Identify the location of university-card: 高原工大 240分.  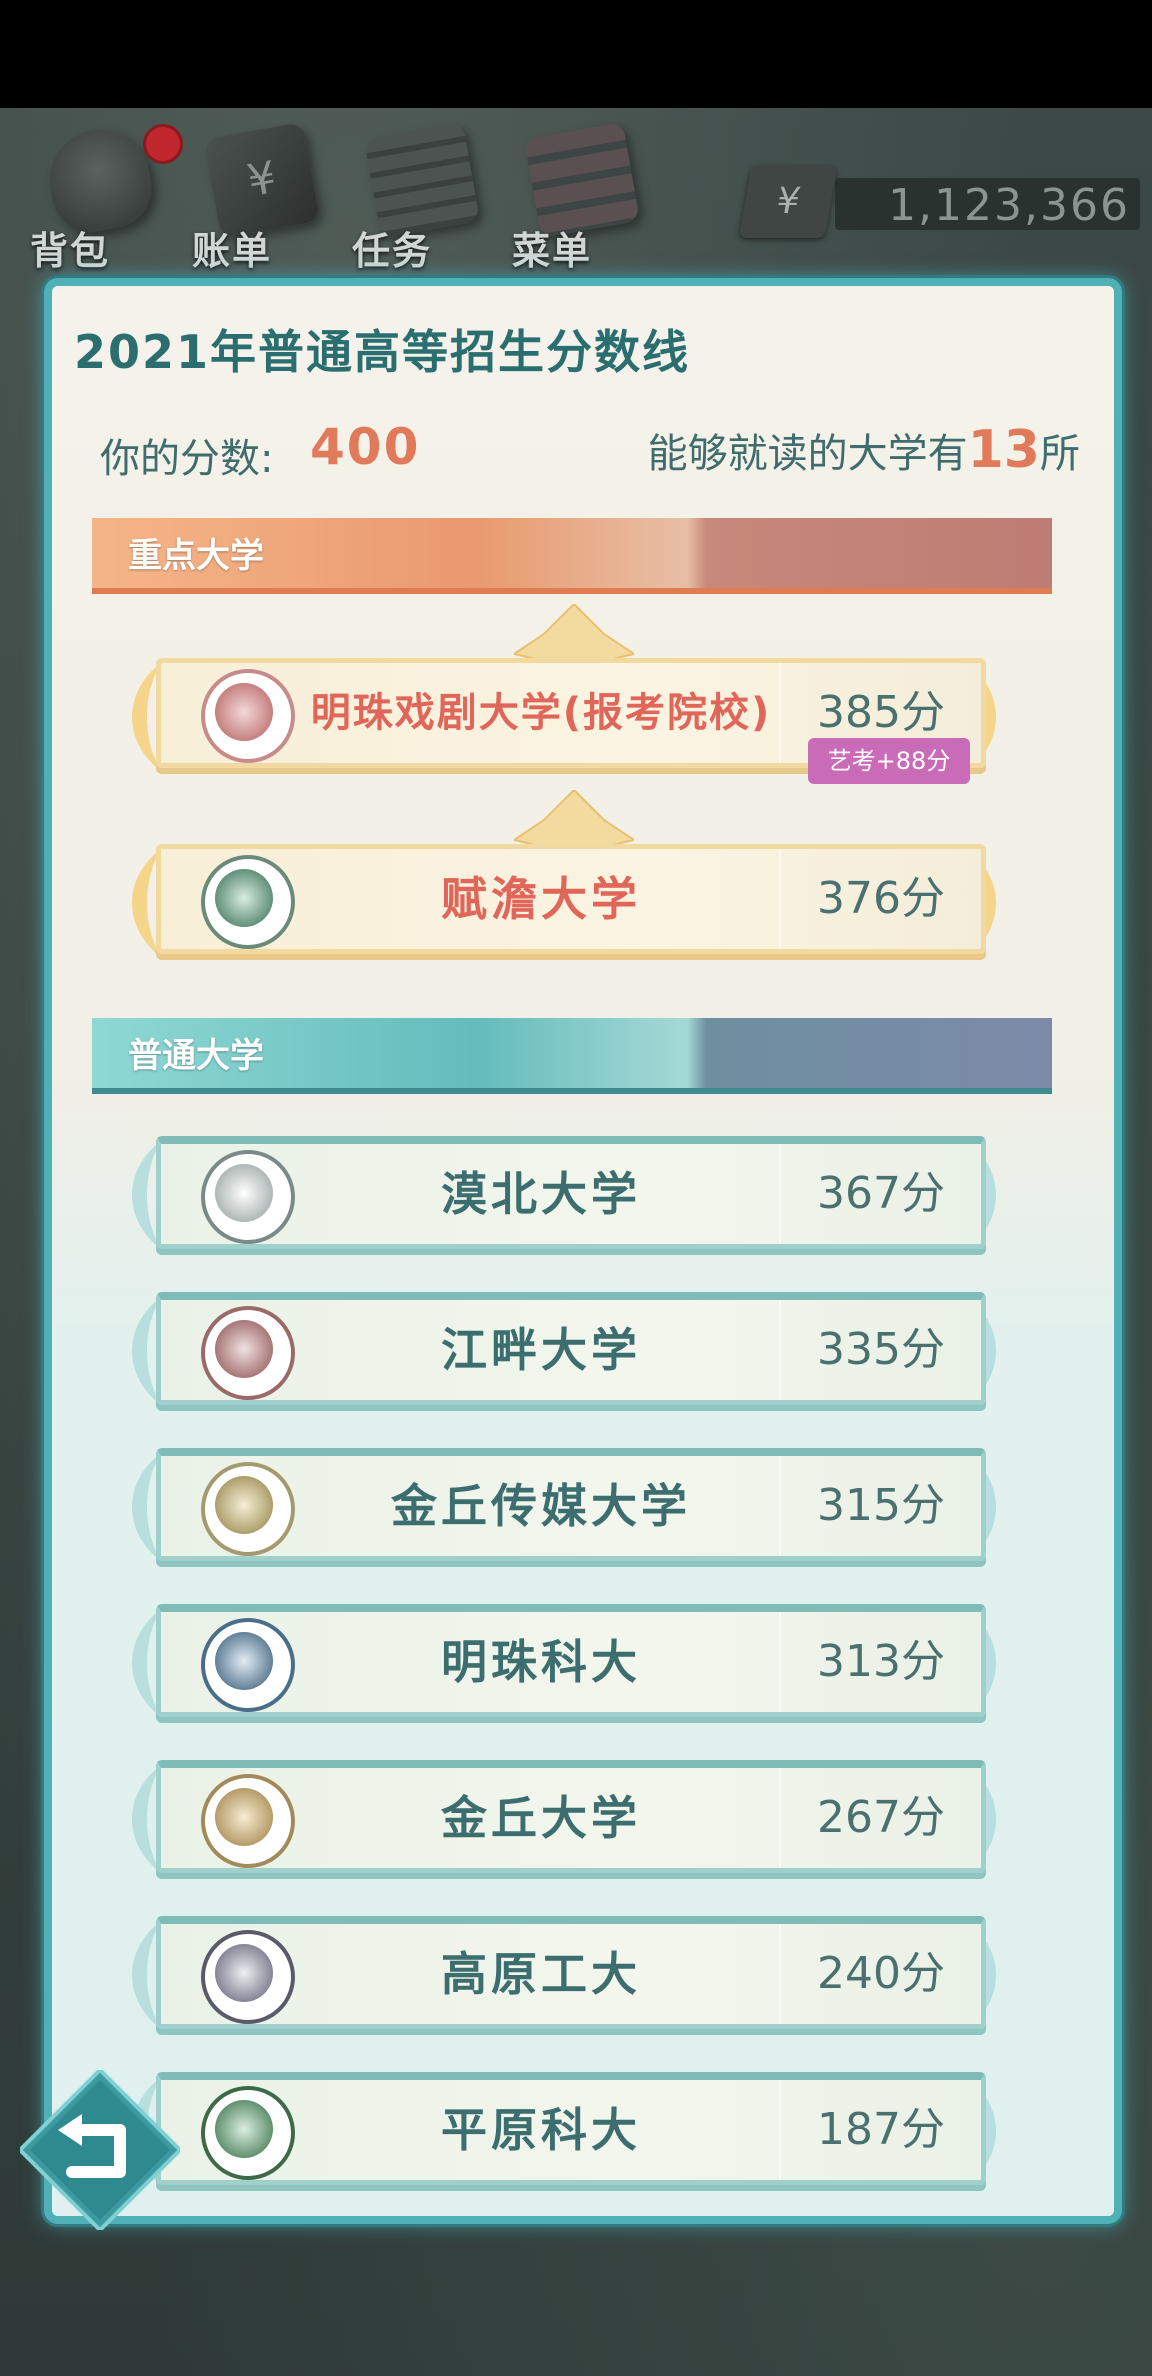
(564, 1968).